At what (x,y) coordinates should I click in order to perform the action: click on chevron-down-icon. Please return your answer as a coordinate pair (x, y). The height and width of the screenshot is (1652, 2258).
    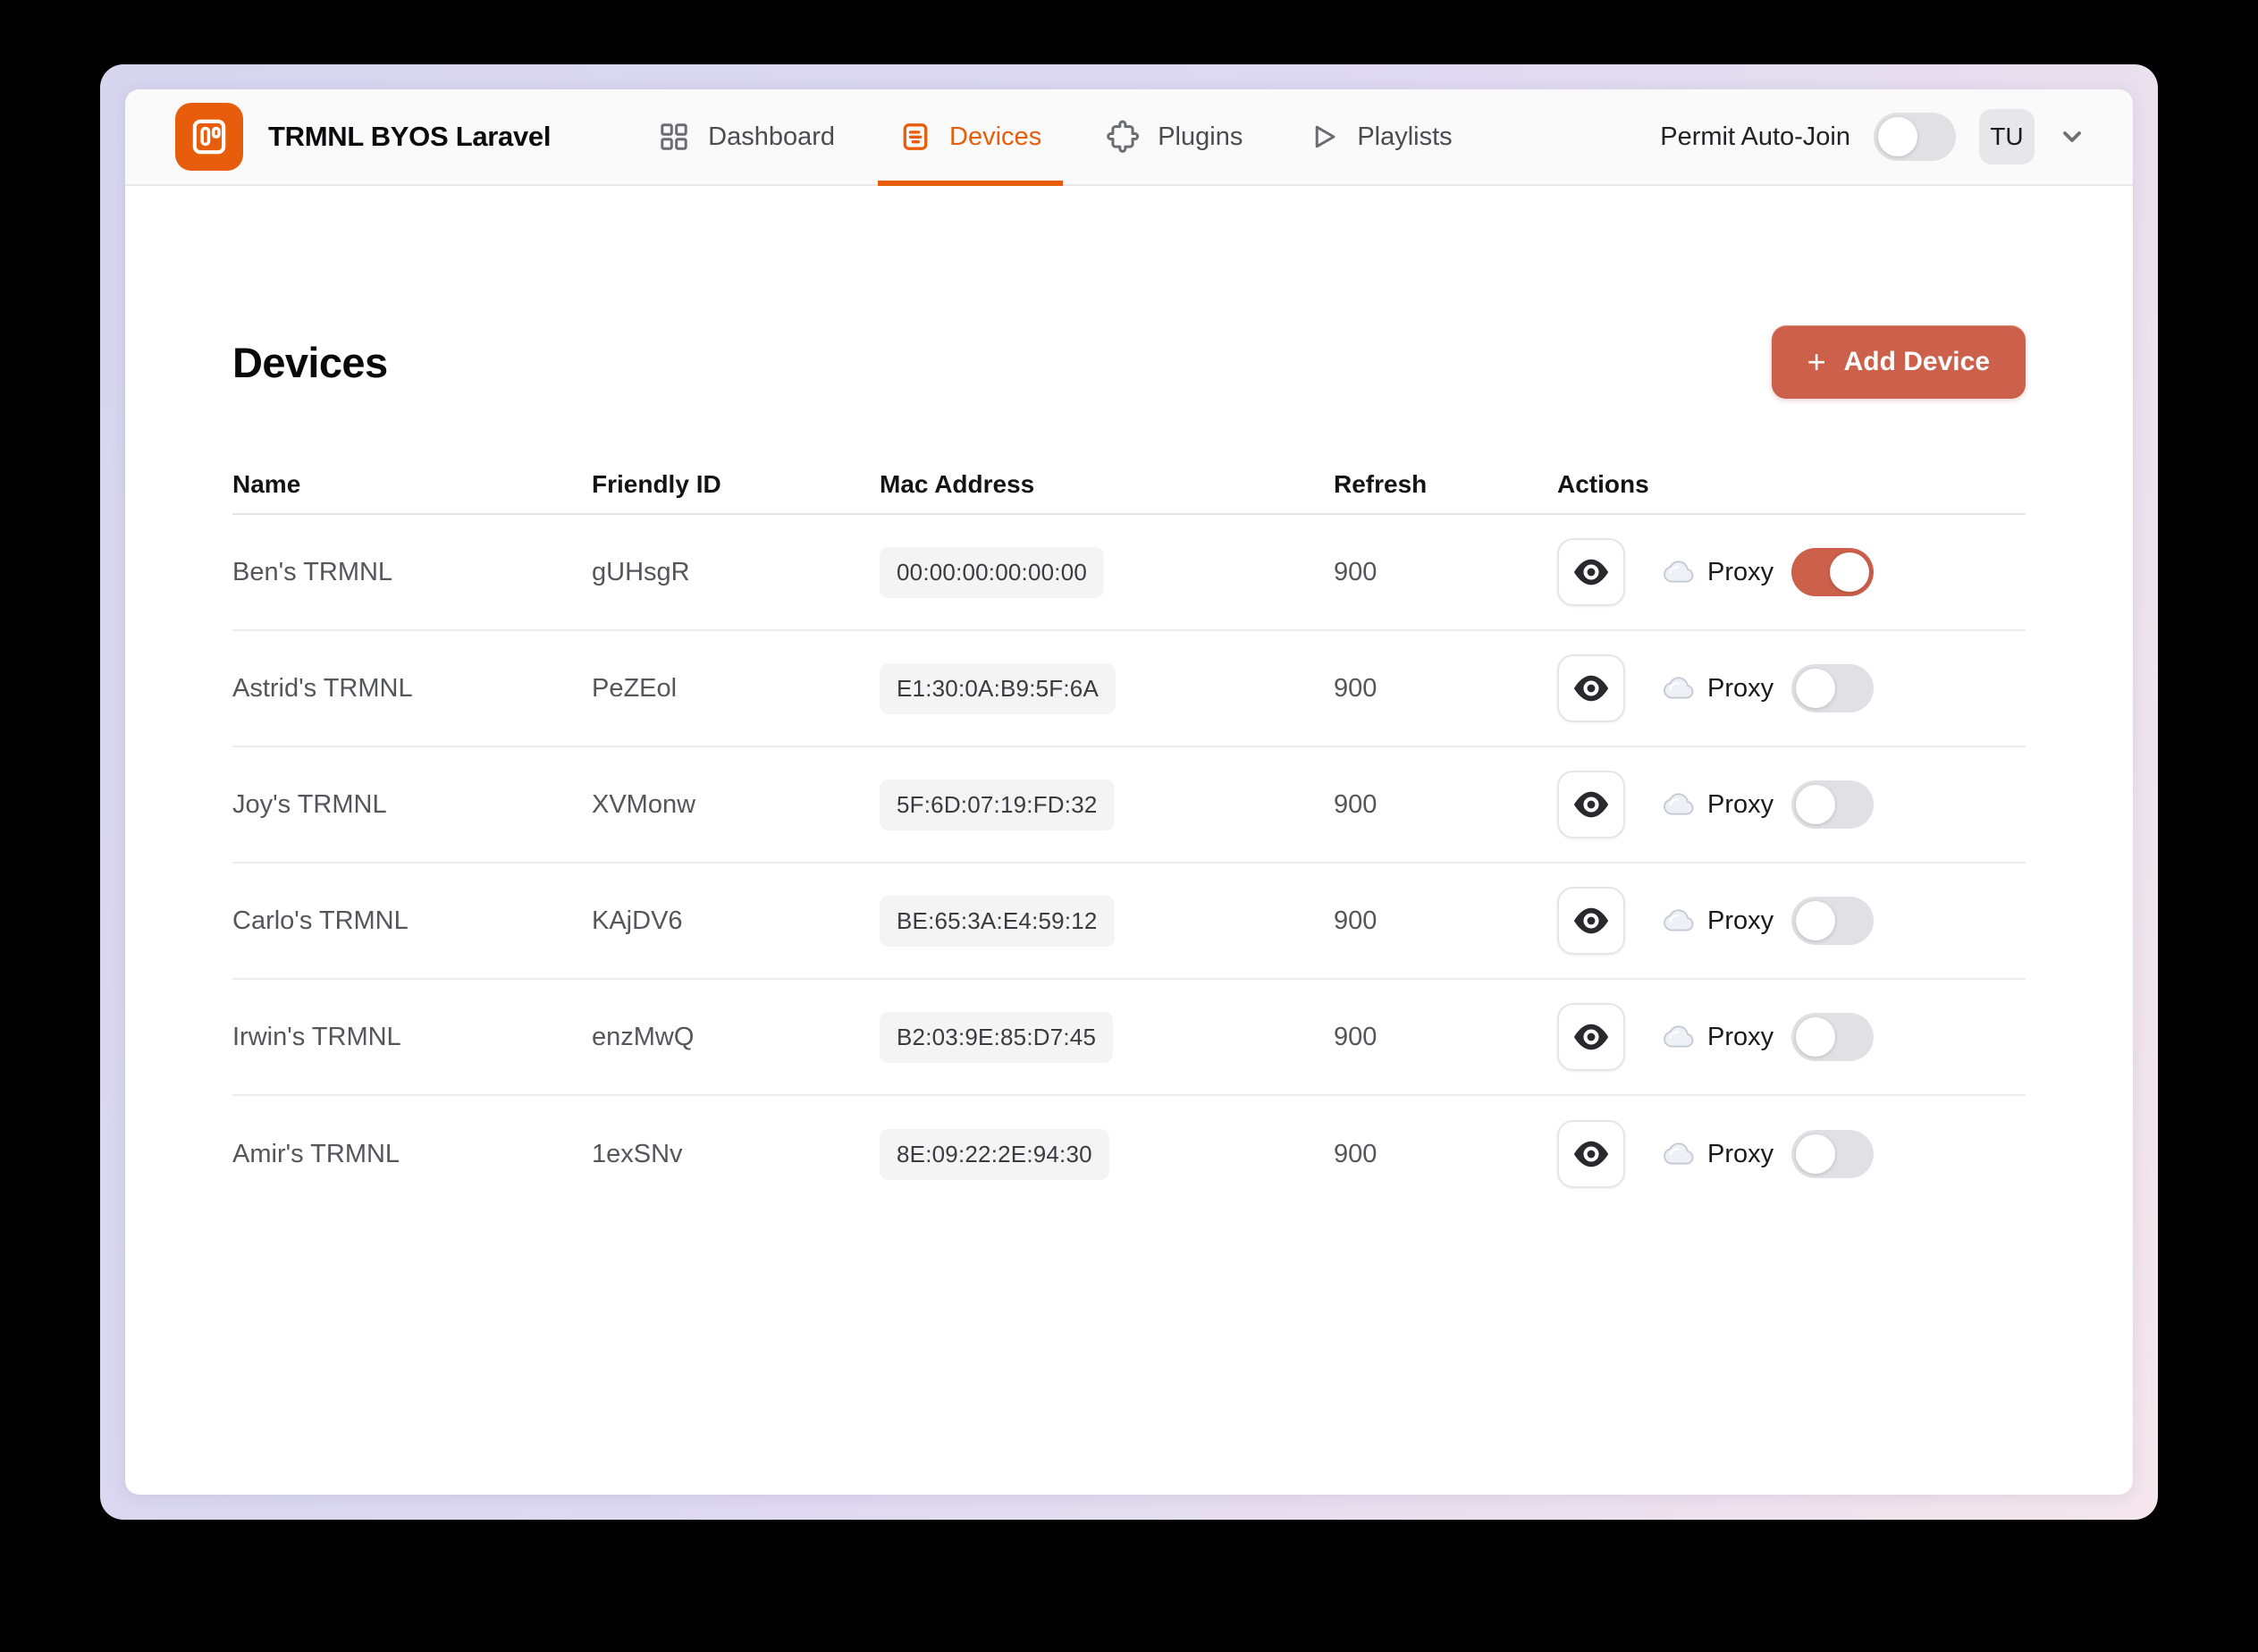
    Looking at the image, I should click on (2072, 136).